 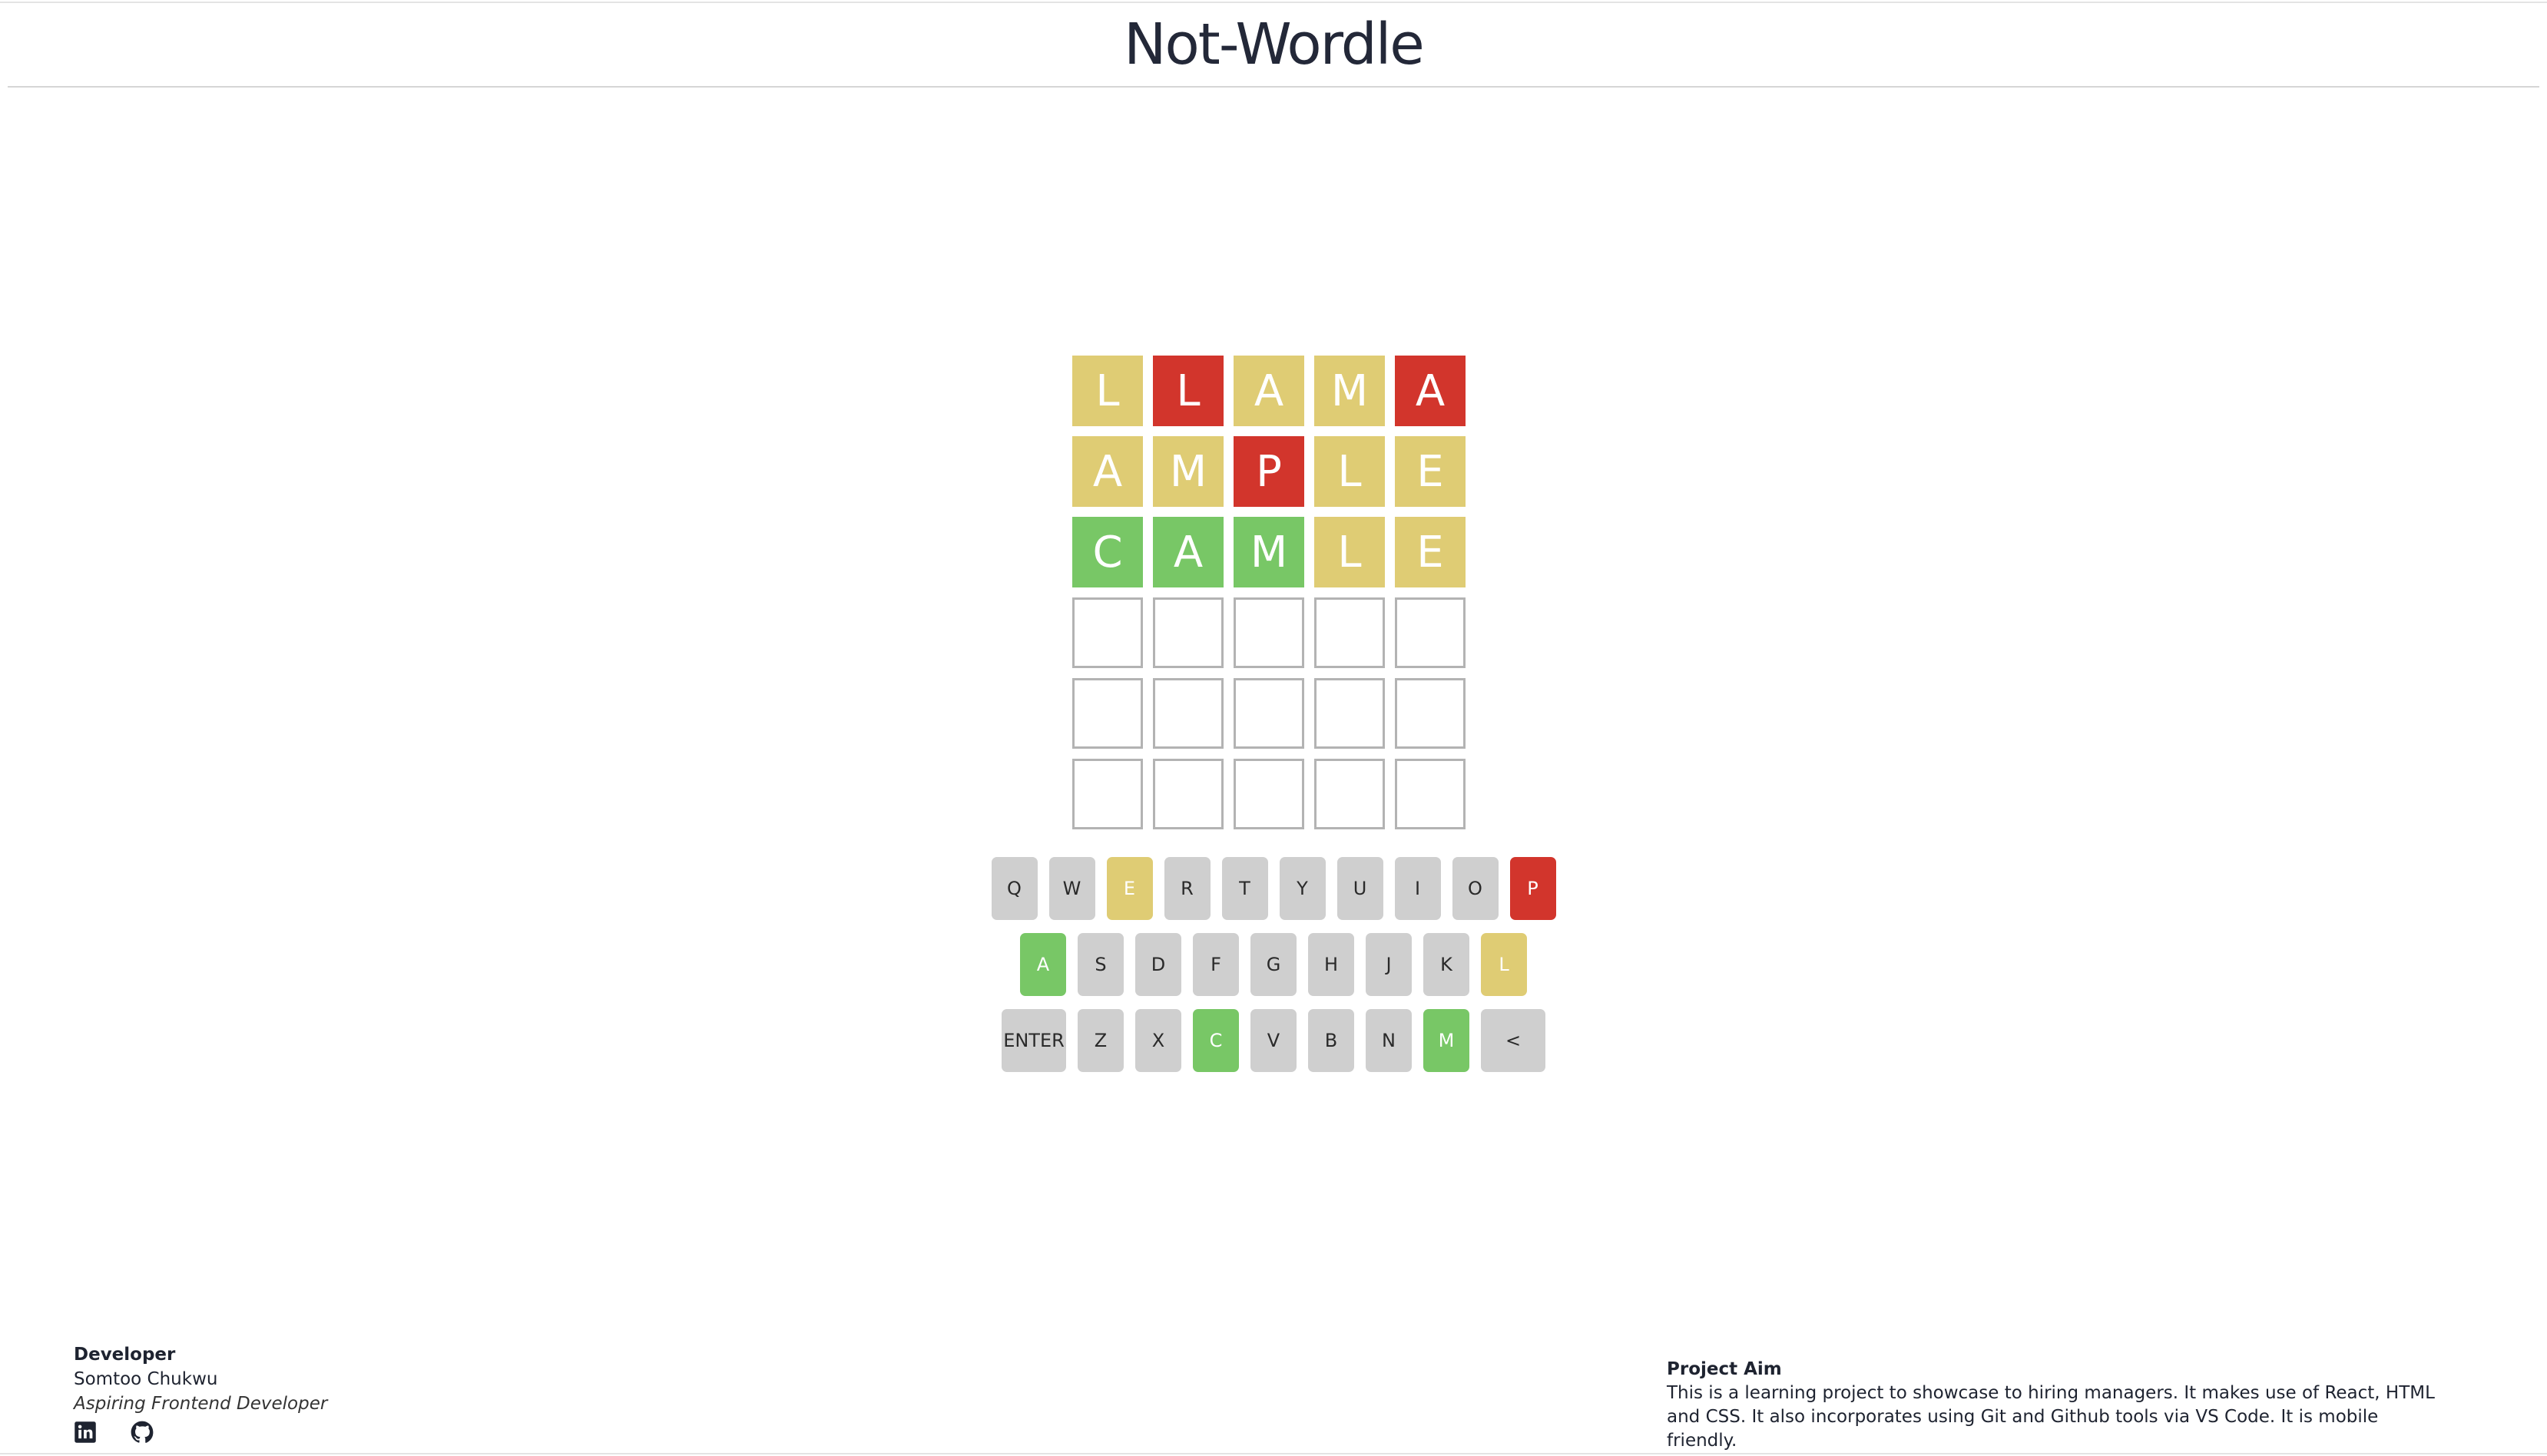 I want to click on key-r: R, so click(x=1187, y=888).